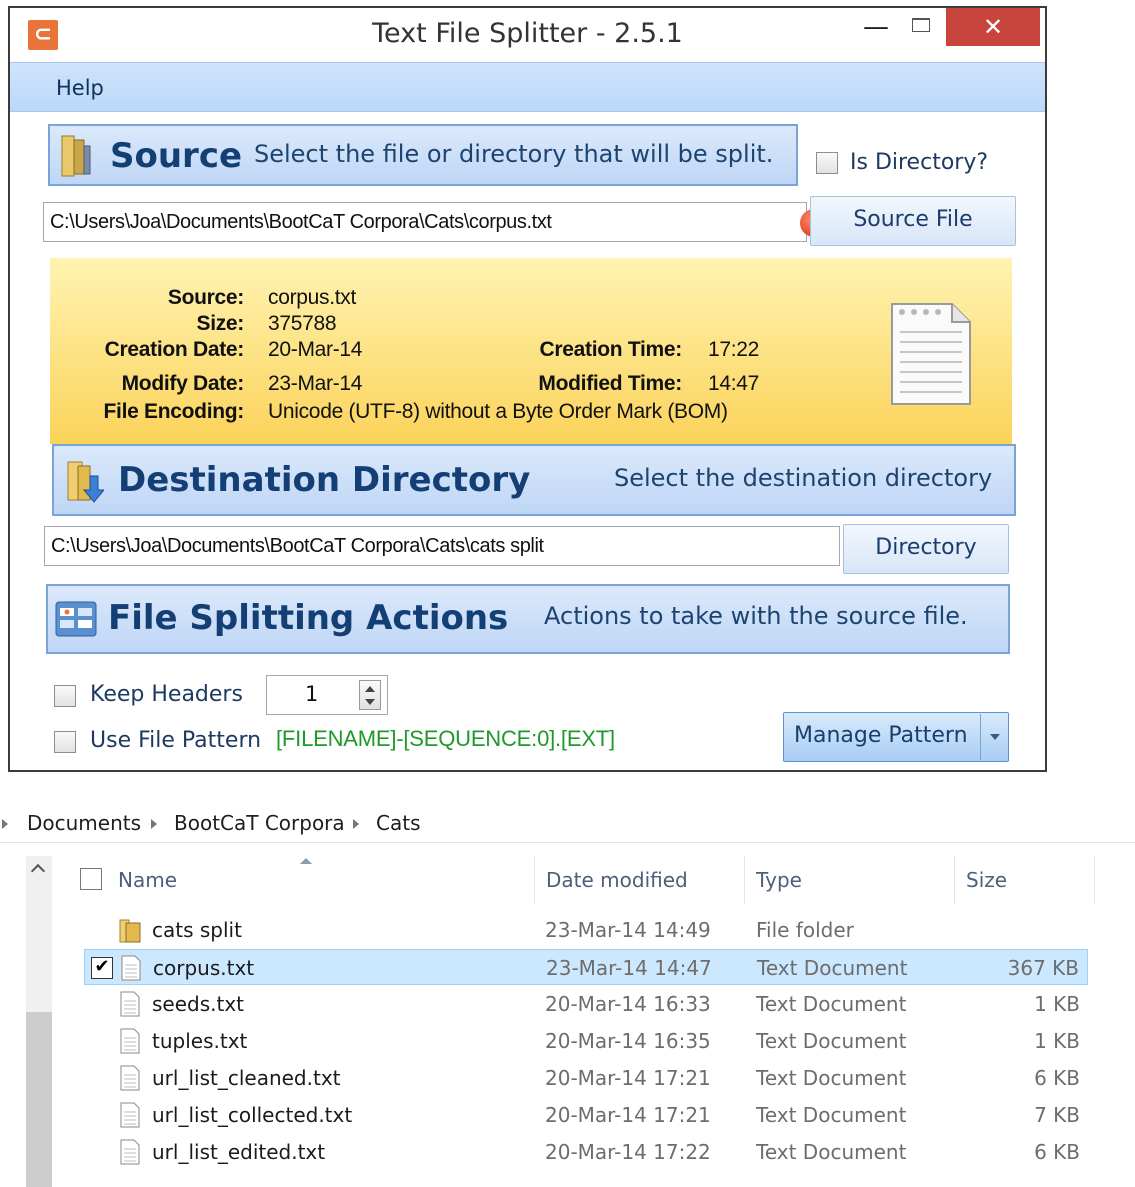  What do you see at coordinates (734, 383) in the screenshot?
I see `info-modified-time-value: 14:47` at bounding box center [734, 383].